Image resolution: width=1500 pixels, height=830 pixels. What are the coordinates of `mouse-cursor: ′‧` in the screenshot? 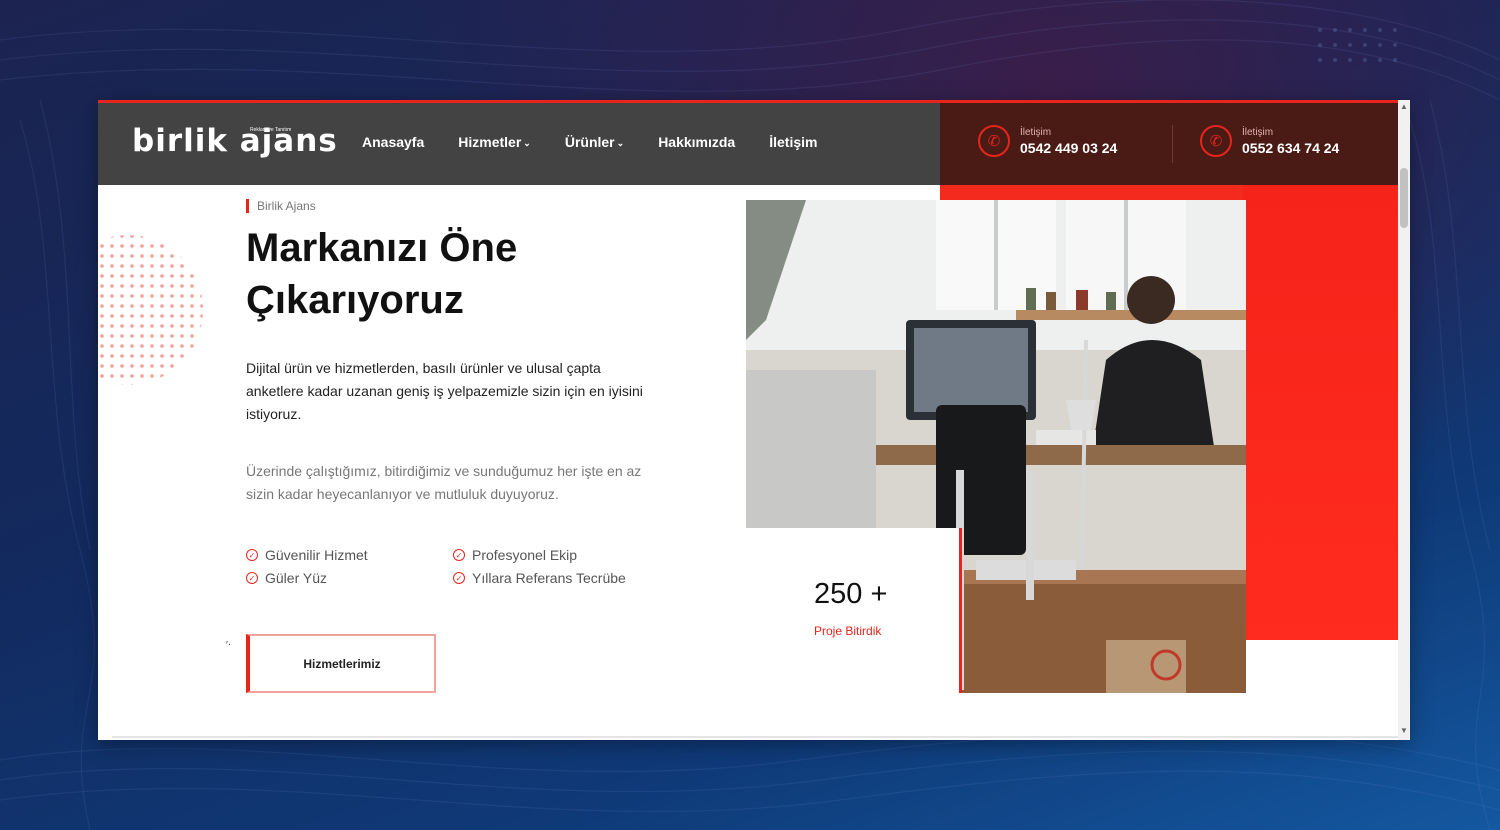 It's located at (229, 645).